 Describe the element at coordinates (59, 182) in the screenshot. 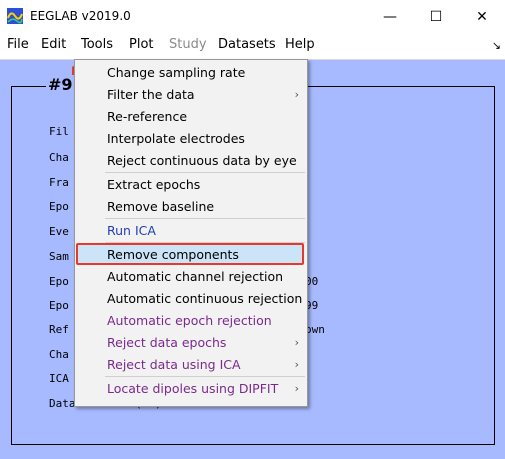

I see `info-line-label: Fra` at that location.